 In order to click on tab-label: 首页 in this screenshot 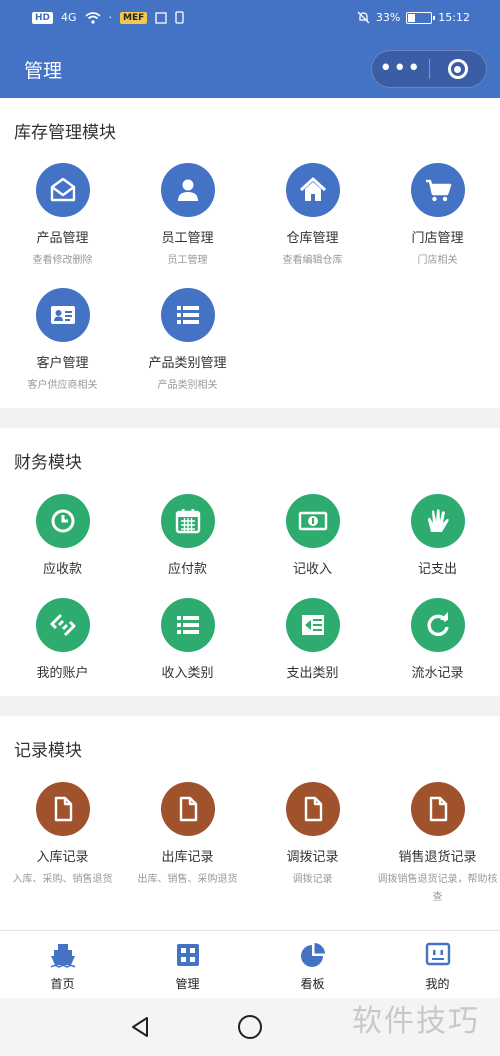, I will do `click(62, 984)`.